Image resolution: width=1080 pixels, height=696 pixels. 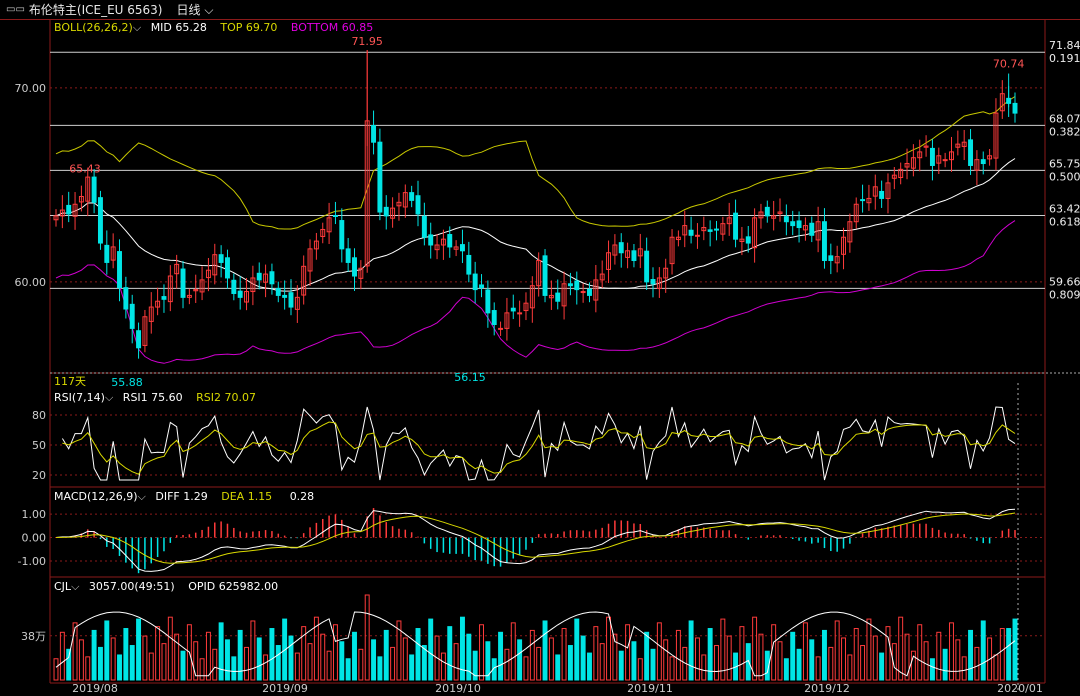 What do you see at coordinates (31, 88) in the screenshot?
I see `price-axis-label: 70.00` at bounding box center [31, 88].